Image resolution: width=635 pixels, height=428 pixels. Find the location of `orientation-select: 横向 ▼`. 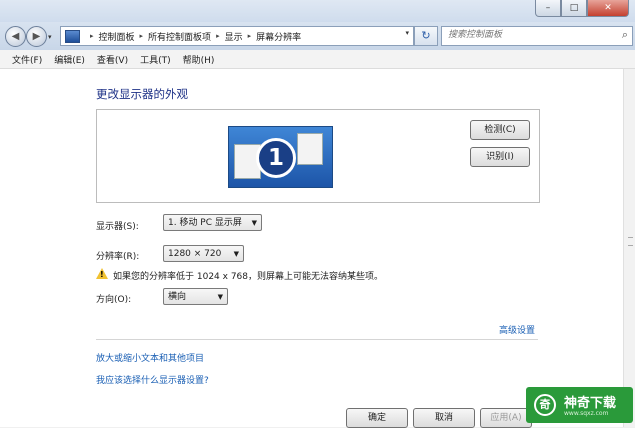

orientation-select: 横向 ▼ is located at coordinates (195, 296).